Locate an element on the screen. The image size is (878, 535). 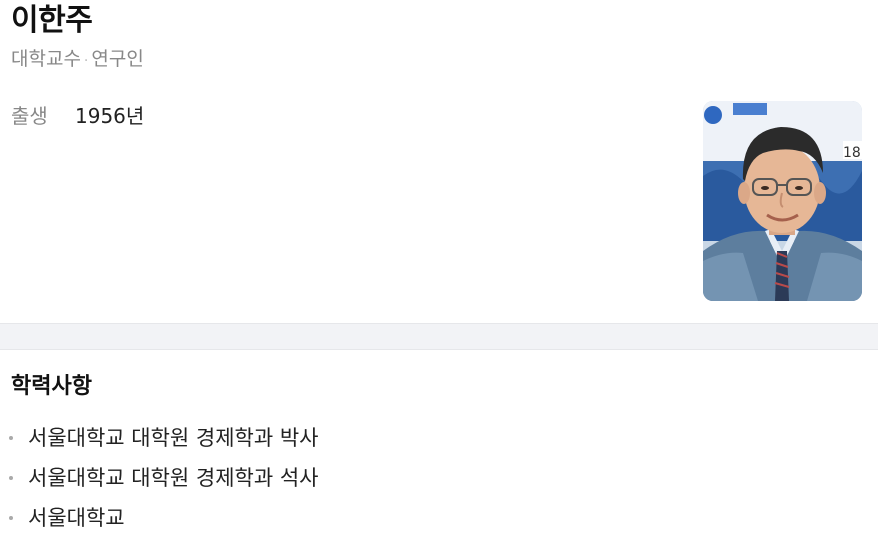
education-item-text: 서울대학교 is located at coordinates (76, 518).